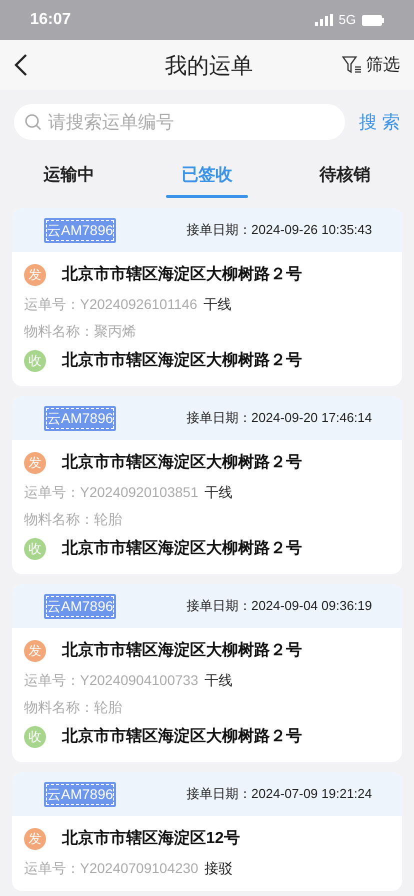 This screenshot has height=896, width=414. I want to click on filter-button: 筛选, so click(371, 65).